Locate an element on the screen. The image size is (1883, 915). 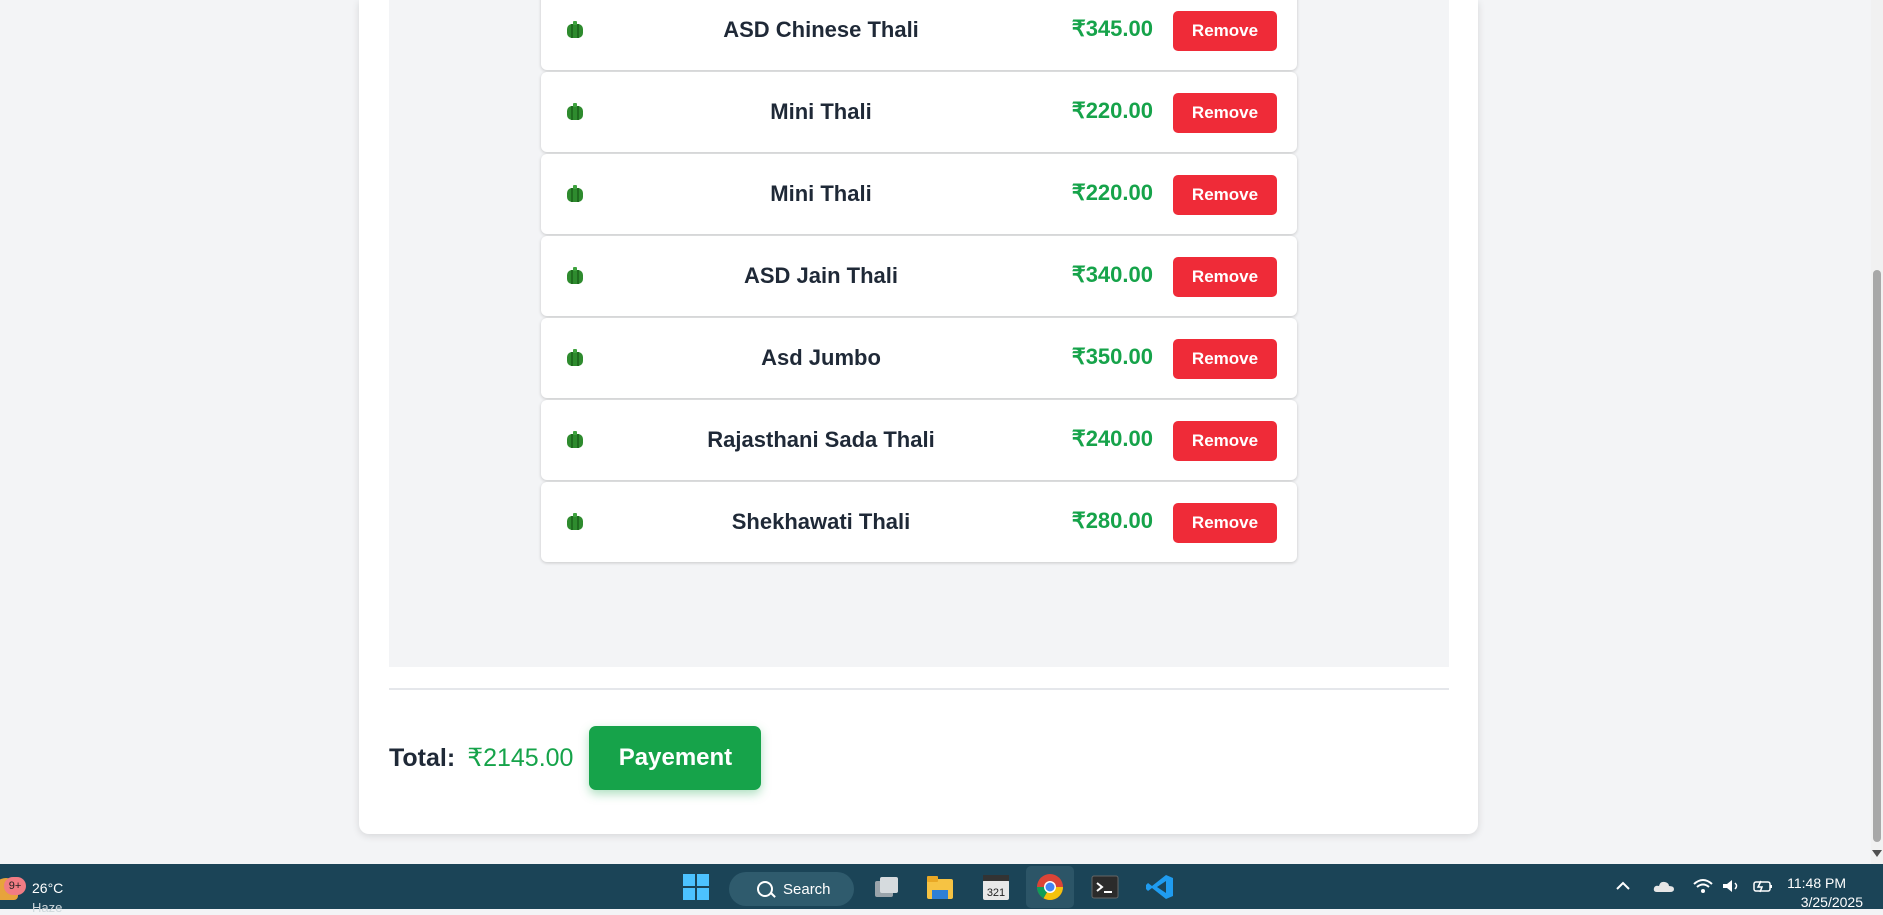
taskbar-search: Search is located at coordinates (791, 889).